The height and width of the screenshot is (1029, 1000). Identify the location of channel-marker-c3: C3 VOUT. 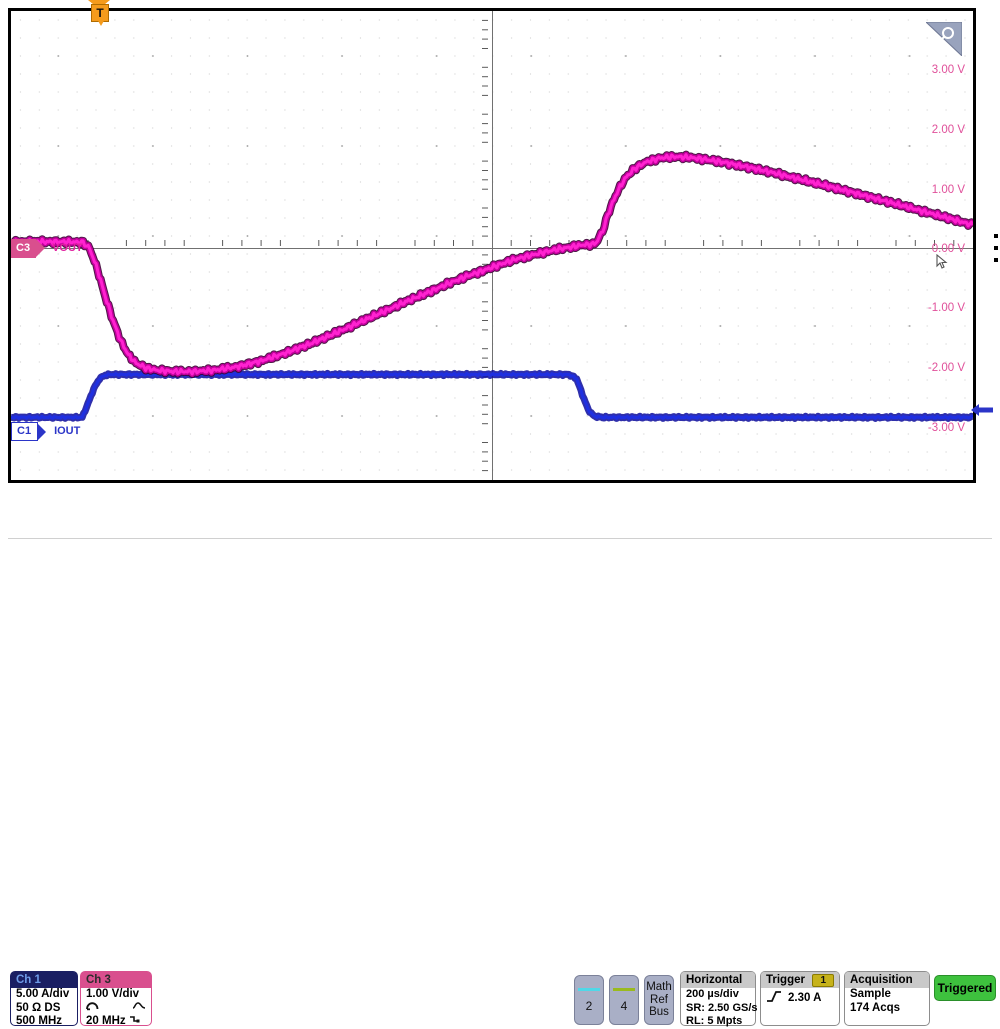
(47, 248).